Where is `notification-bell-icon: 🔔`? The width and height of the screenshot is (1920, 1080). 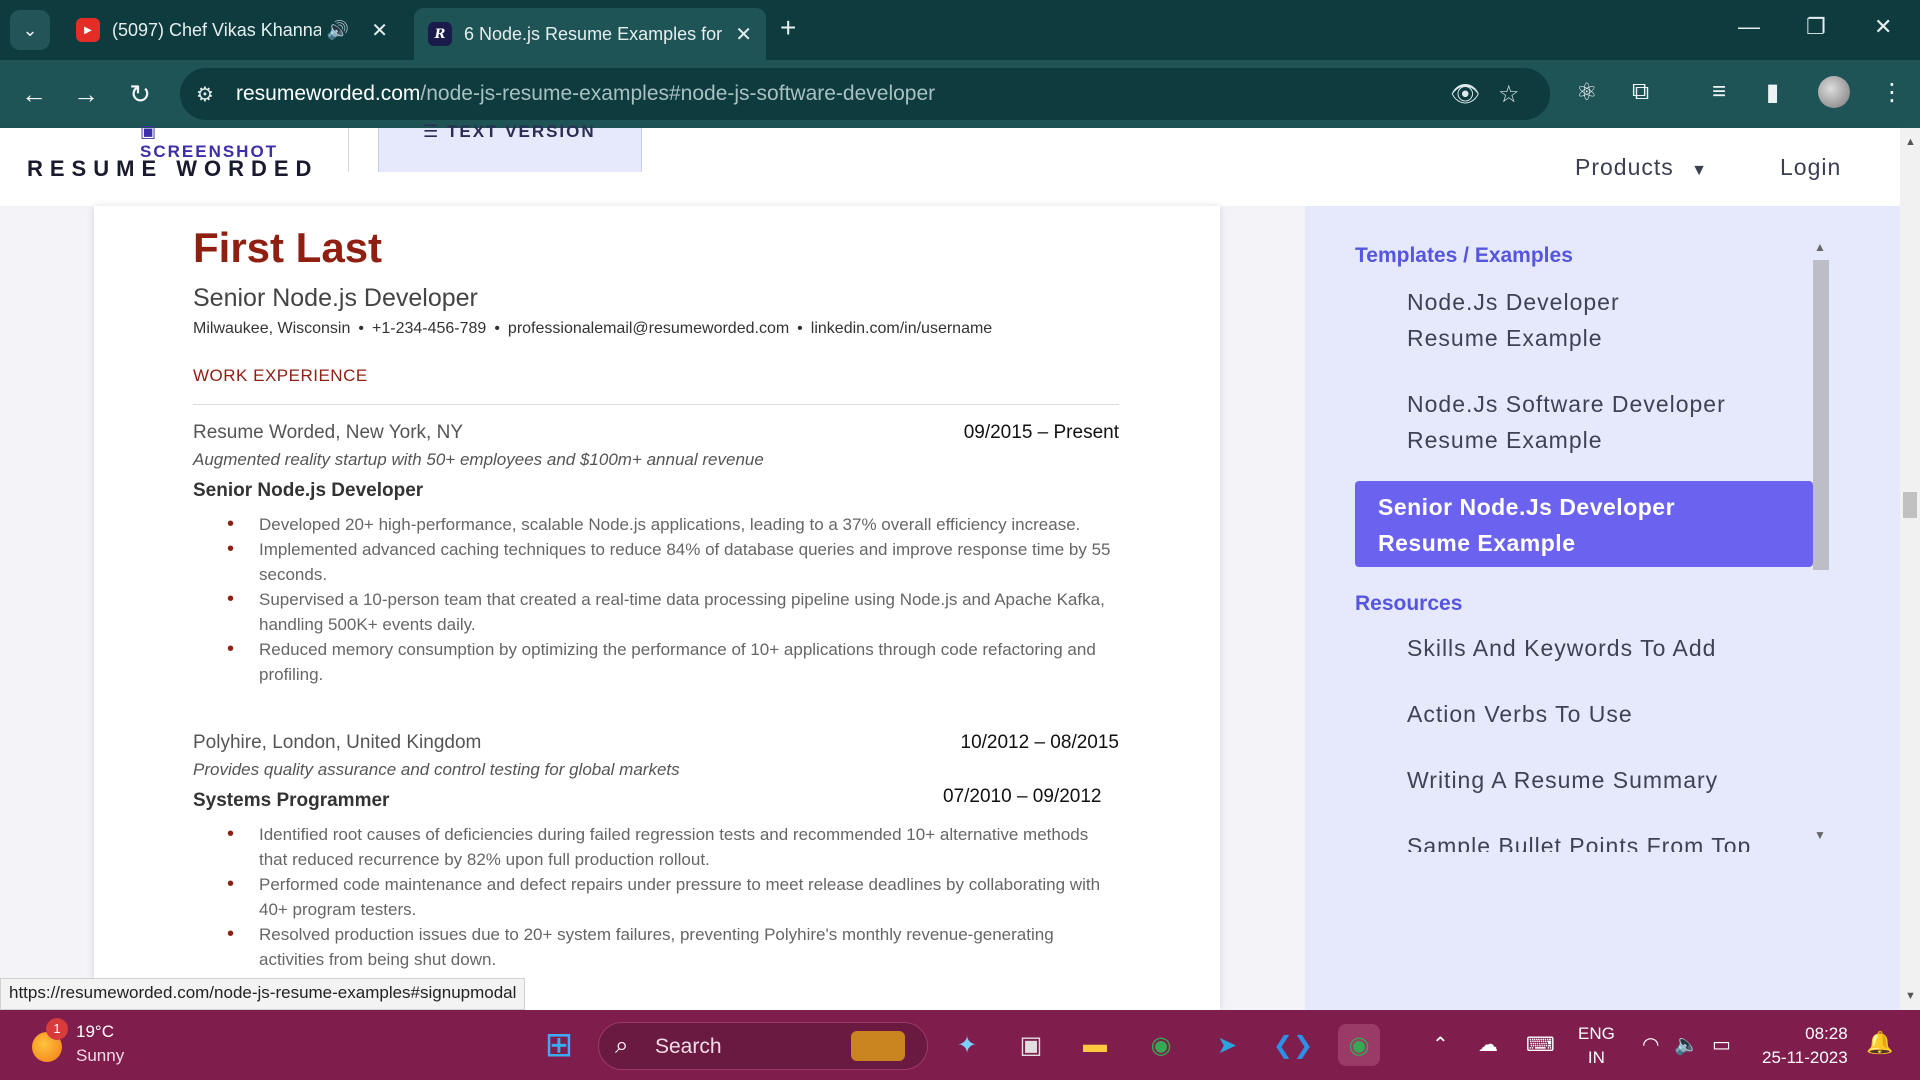 notification-bell-icon: 🔔 is located at coordinates (1879, 1043).